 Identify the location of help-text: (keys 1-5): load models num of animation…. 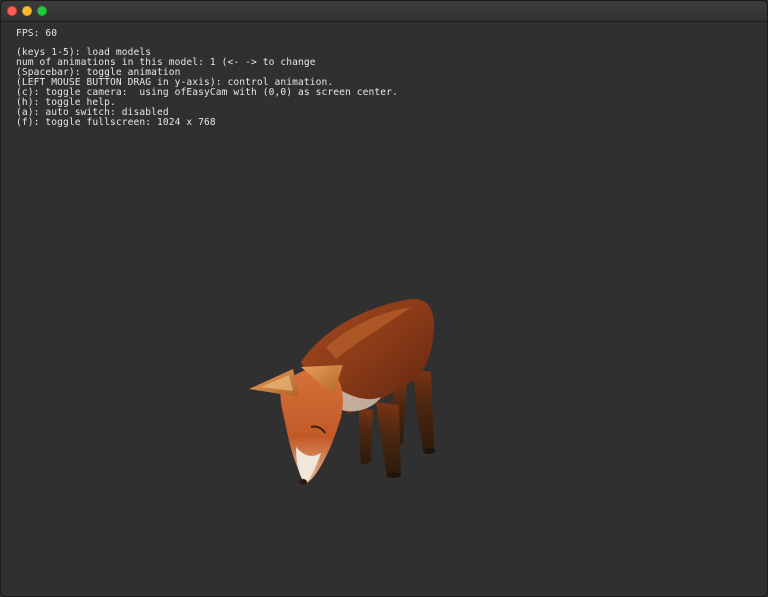
(207, 88).